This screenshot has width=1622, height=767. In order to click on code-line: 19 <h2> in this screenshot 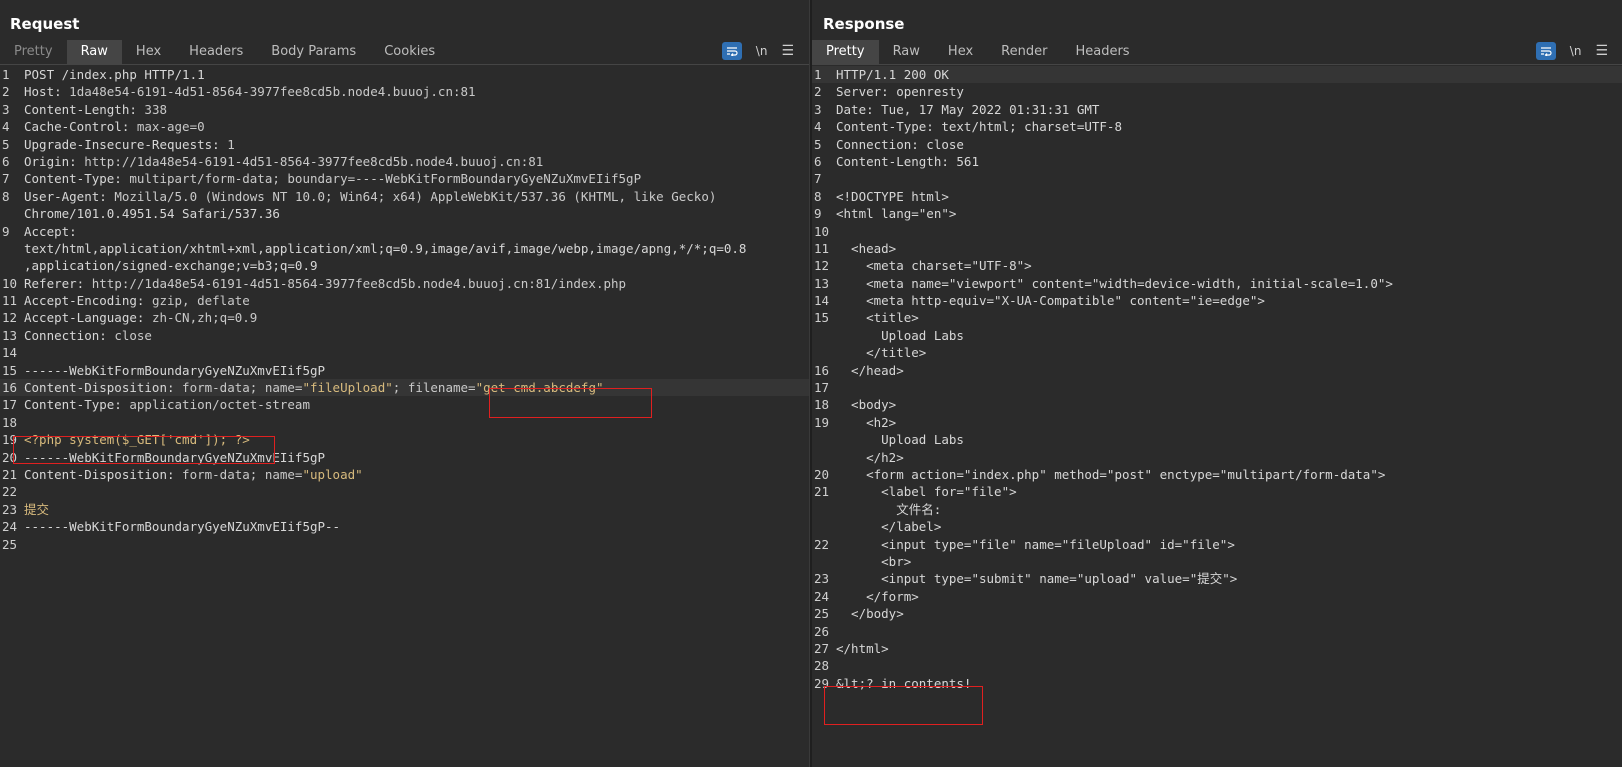, I will do `click(1217, 422)`.